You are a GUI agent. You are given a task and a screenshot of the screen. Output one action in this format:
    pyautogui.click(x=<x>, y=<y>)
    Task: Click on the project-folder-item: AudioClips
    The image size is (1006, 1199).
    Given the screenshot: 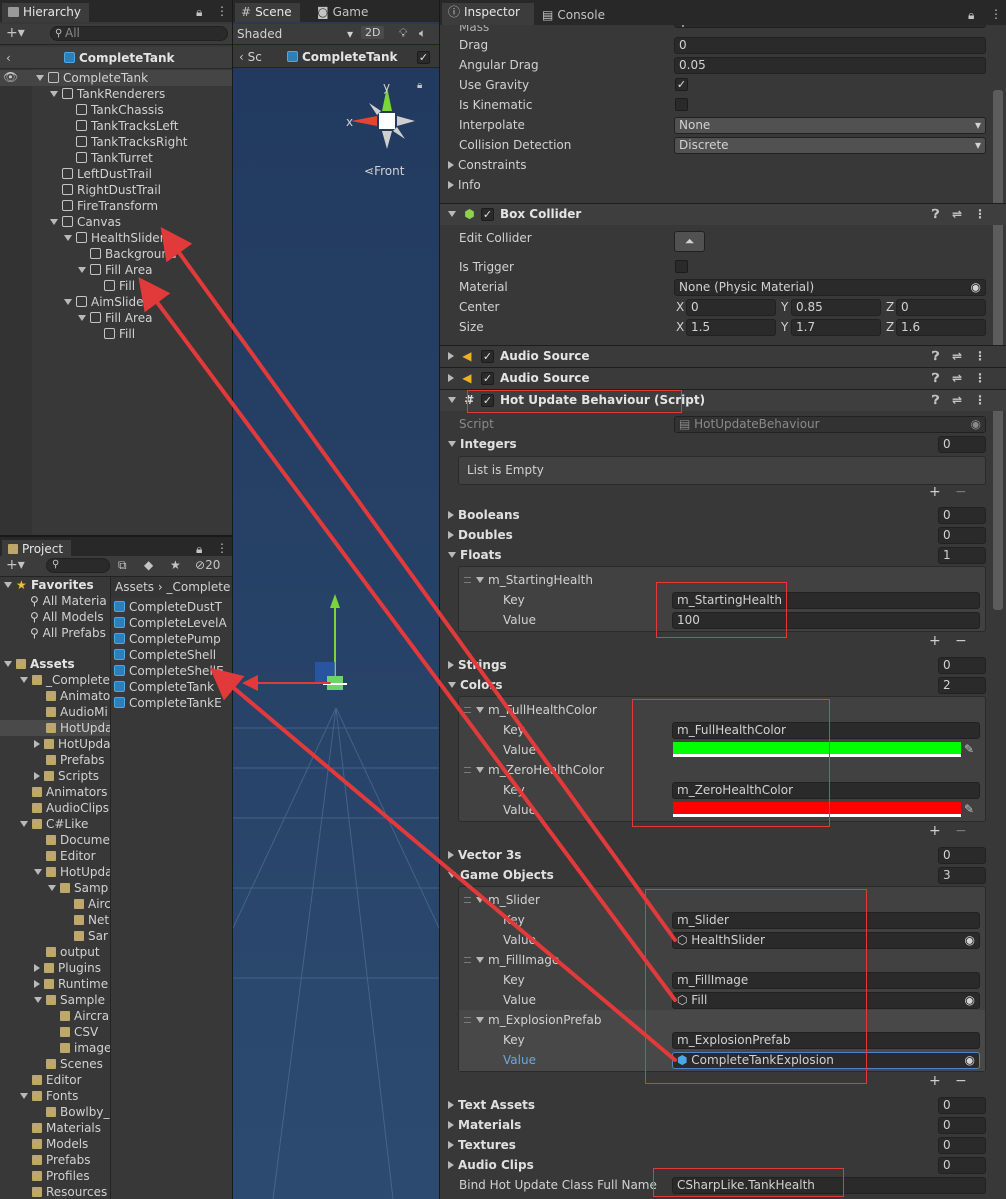 What is the action you would take?
    pyautogui.click(x=55, y=808)
    